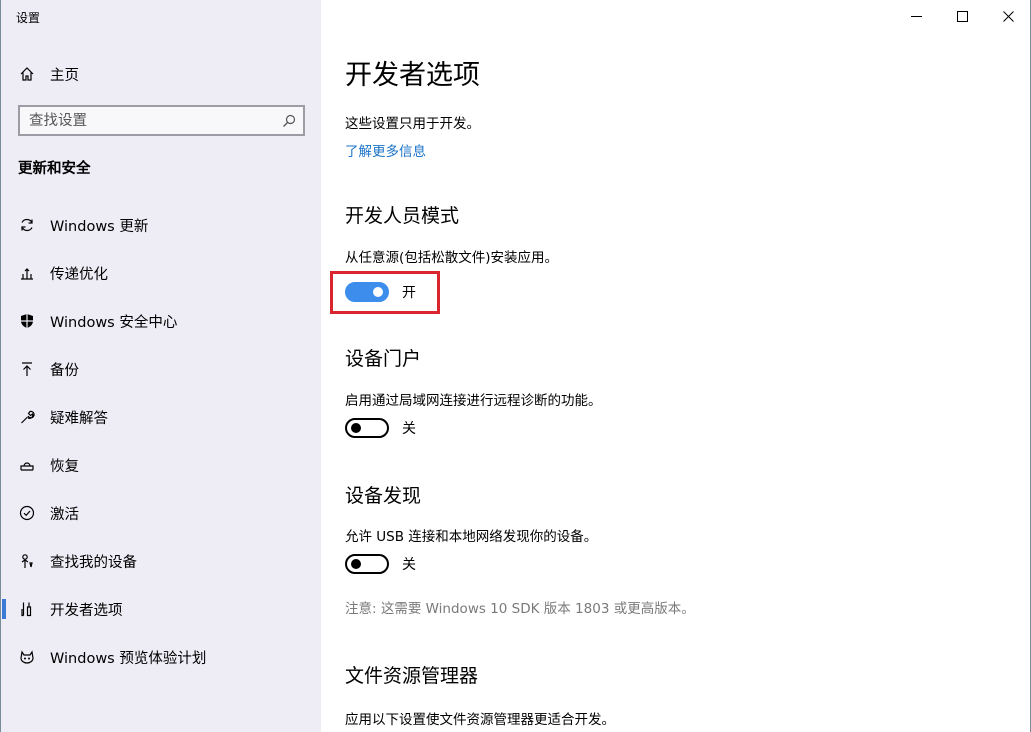 The height and width of the screenshot is (732, 1031). What do you see at coordinates (289, 121) in the screenshot?
I see `search-icon` at bounding box center [289, 121].